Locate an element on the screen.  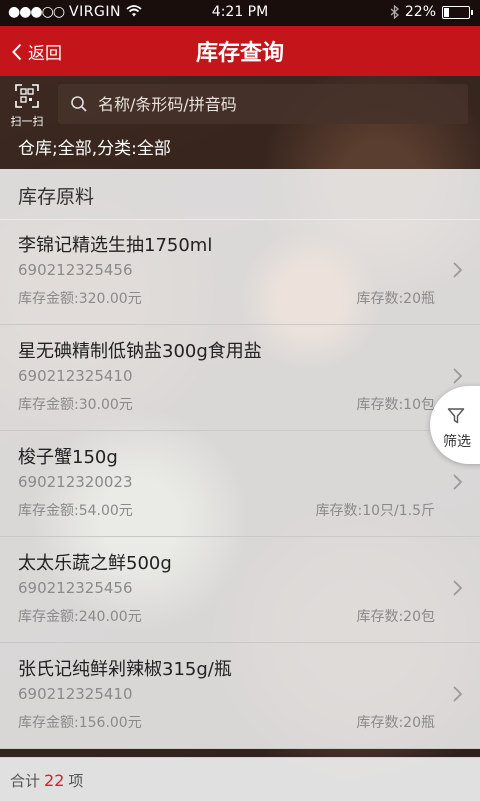
battery-icon is located at coordinates (457, 12).